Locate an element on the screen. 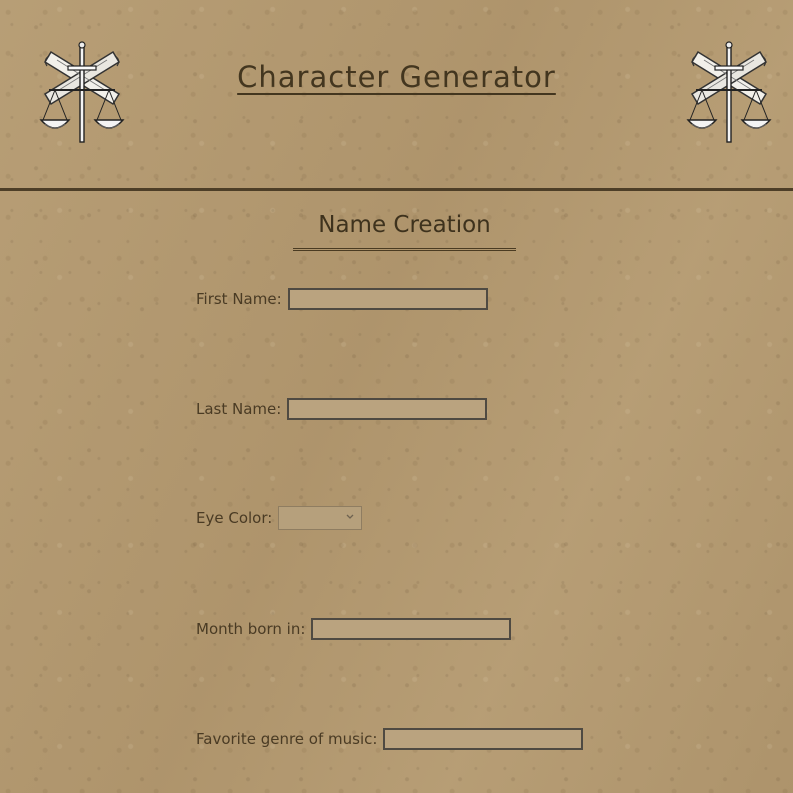  favorite-genre-row: Favorite genre of music: is located at coordinates (390, 739).